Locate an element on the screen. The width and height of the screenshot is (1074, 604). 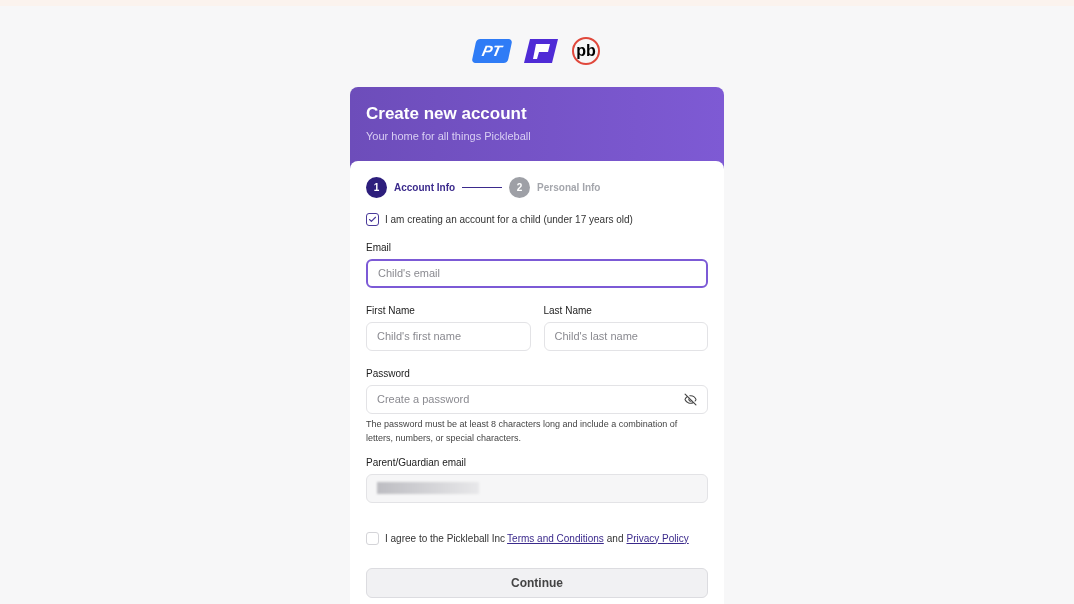
placeholder: Child's email is located at coordinates (409, 273).